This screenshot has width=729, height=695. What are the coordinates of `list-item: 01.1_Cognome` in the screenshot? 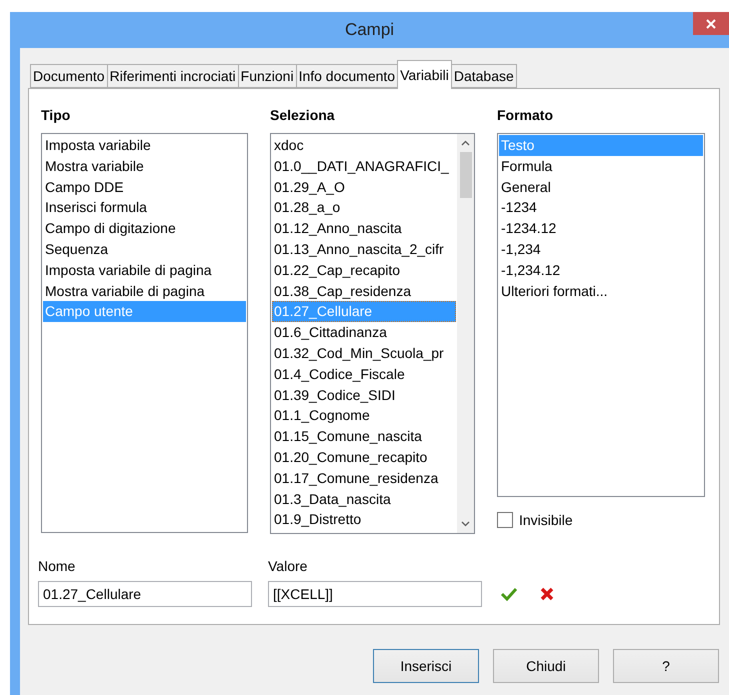 It's located at (364, 415).